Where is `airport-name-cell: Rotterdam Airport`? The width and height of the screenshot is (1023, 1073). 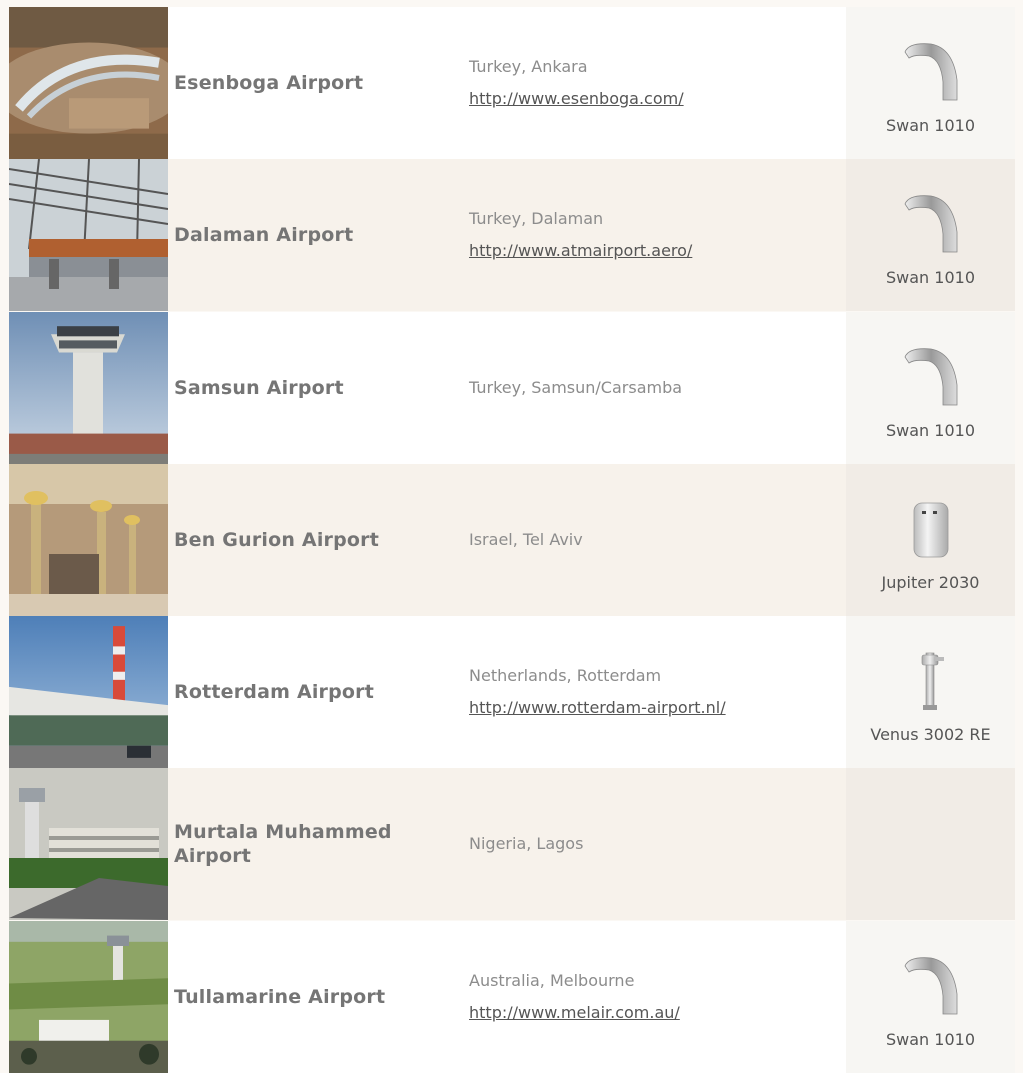 airport-name-cell: Rotterdam Airport is located at coordinates (308, 692).